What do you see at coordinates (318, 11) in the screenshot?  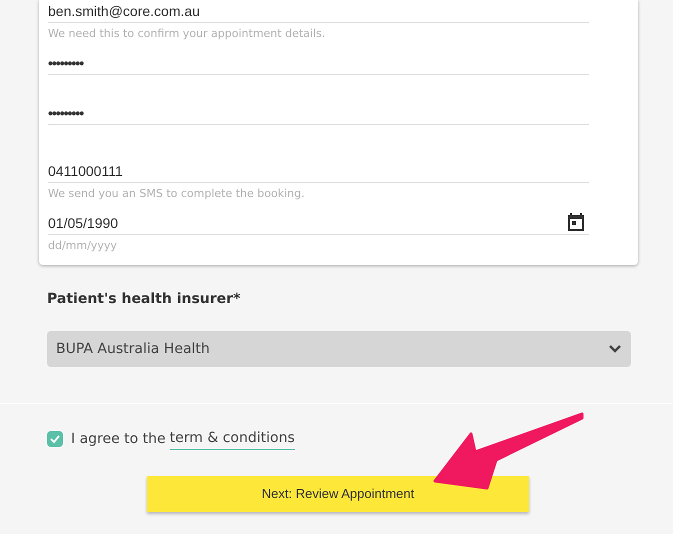 I see `input-field: ben.smith@core.com.au` at bounding box center [318, 11].